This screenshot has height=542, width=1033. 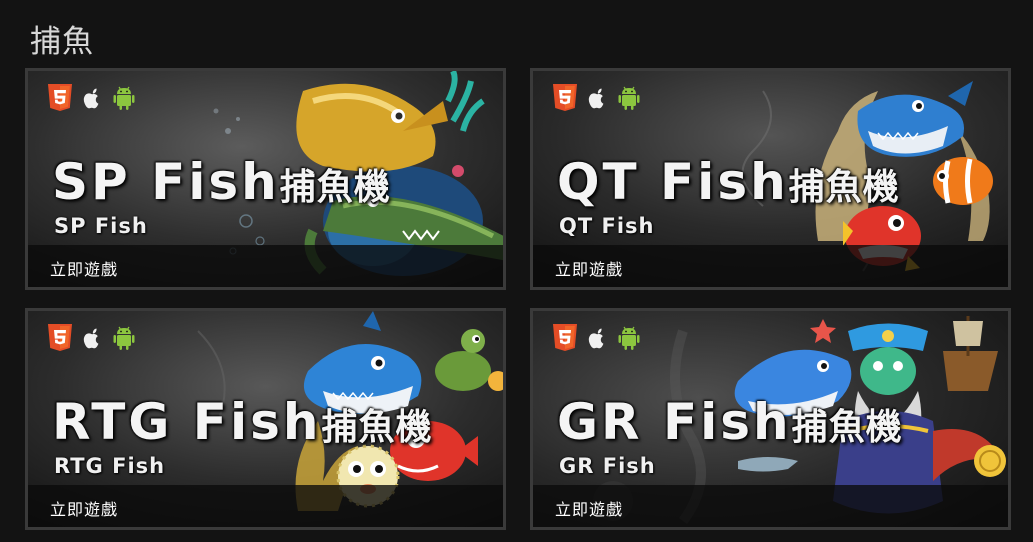 What do you see at coordinates (166, 182) in the screenshot?
I see `game-title: SP Fish` at bounding box center [166, 182].